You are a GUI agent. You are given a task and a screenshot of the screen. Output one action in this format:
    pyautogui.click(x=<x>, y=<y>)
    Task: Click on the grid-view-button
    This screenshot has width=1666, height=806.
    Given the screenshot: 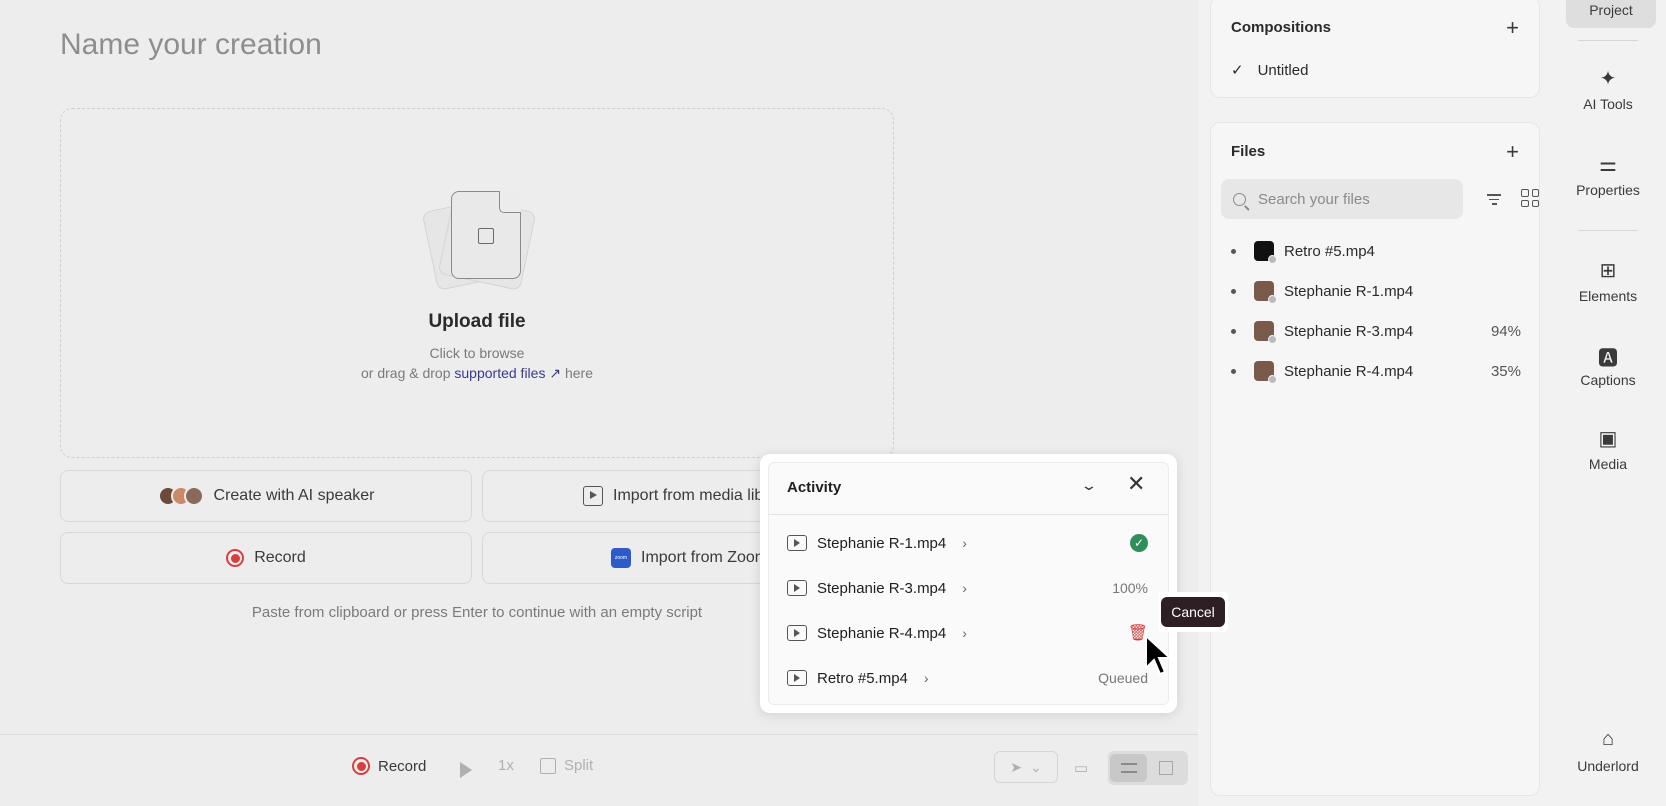 What is the action you would take?
    pyautogui.click(x=1165, y=768)
    